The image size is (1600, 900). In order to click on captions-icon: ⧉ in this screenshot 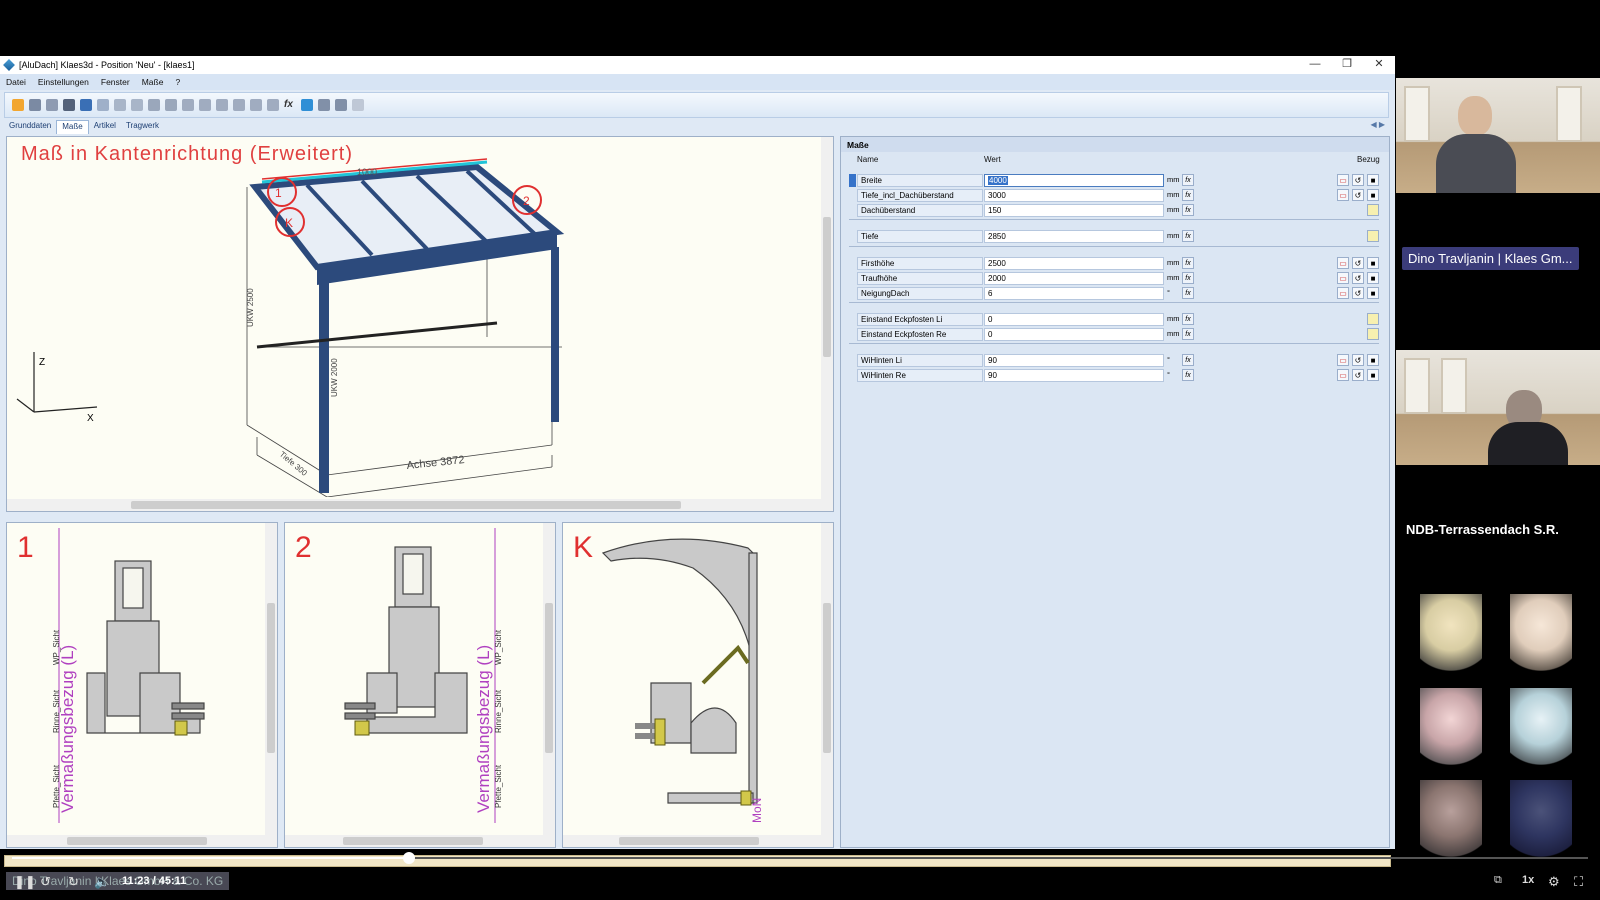, I will do `click(1498, 880)`.